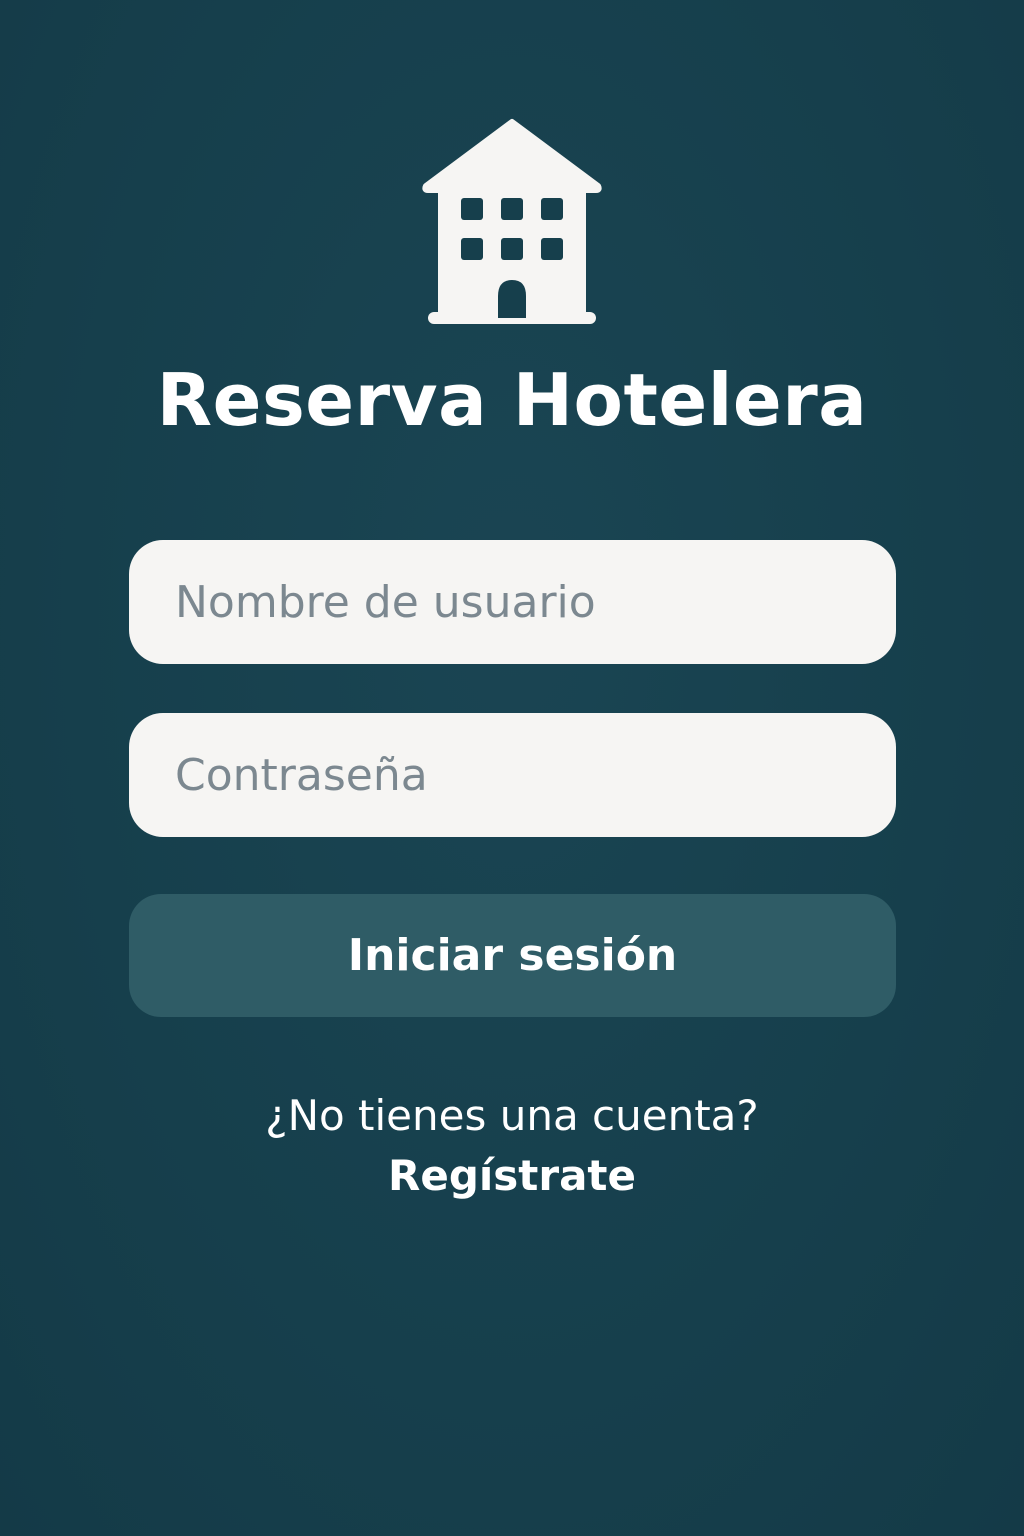 The width and height of the screenshot is (1024, 1536). I want to click on app-title: Reserva Hotelera, so click(512, 400).